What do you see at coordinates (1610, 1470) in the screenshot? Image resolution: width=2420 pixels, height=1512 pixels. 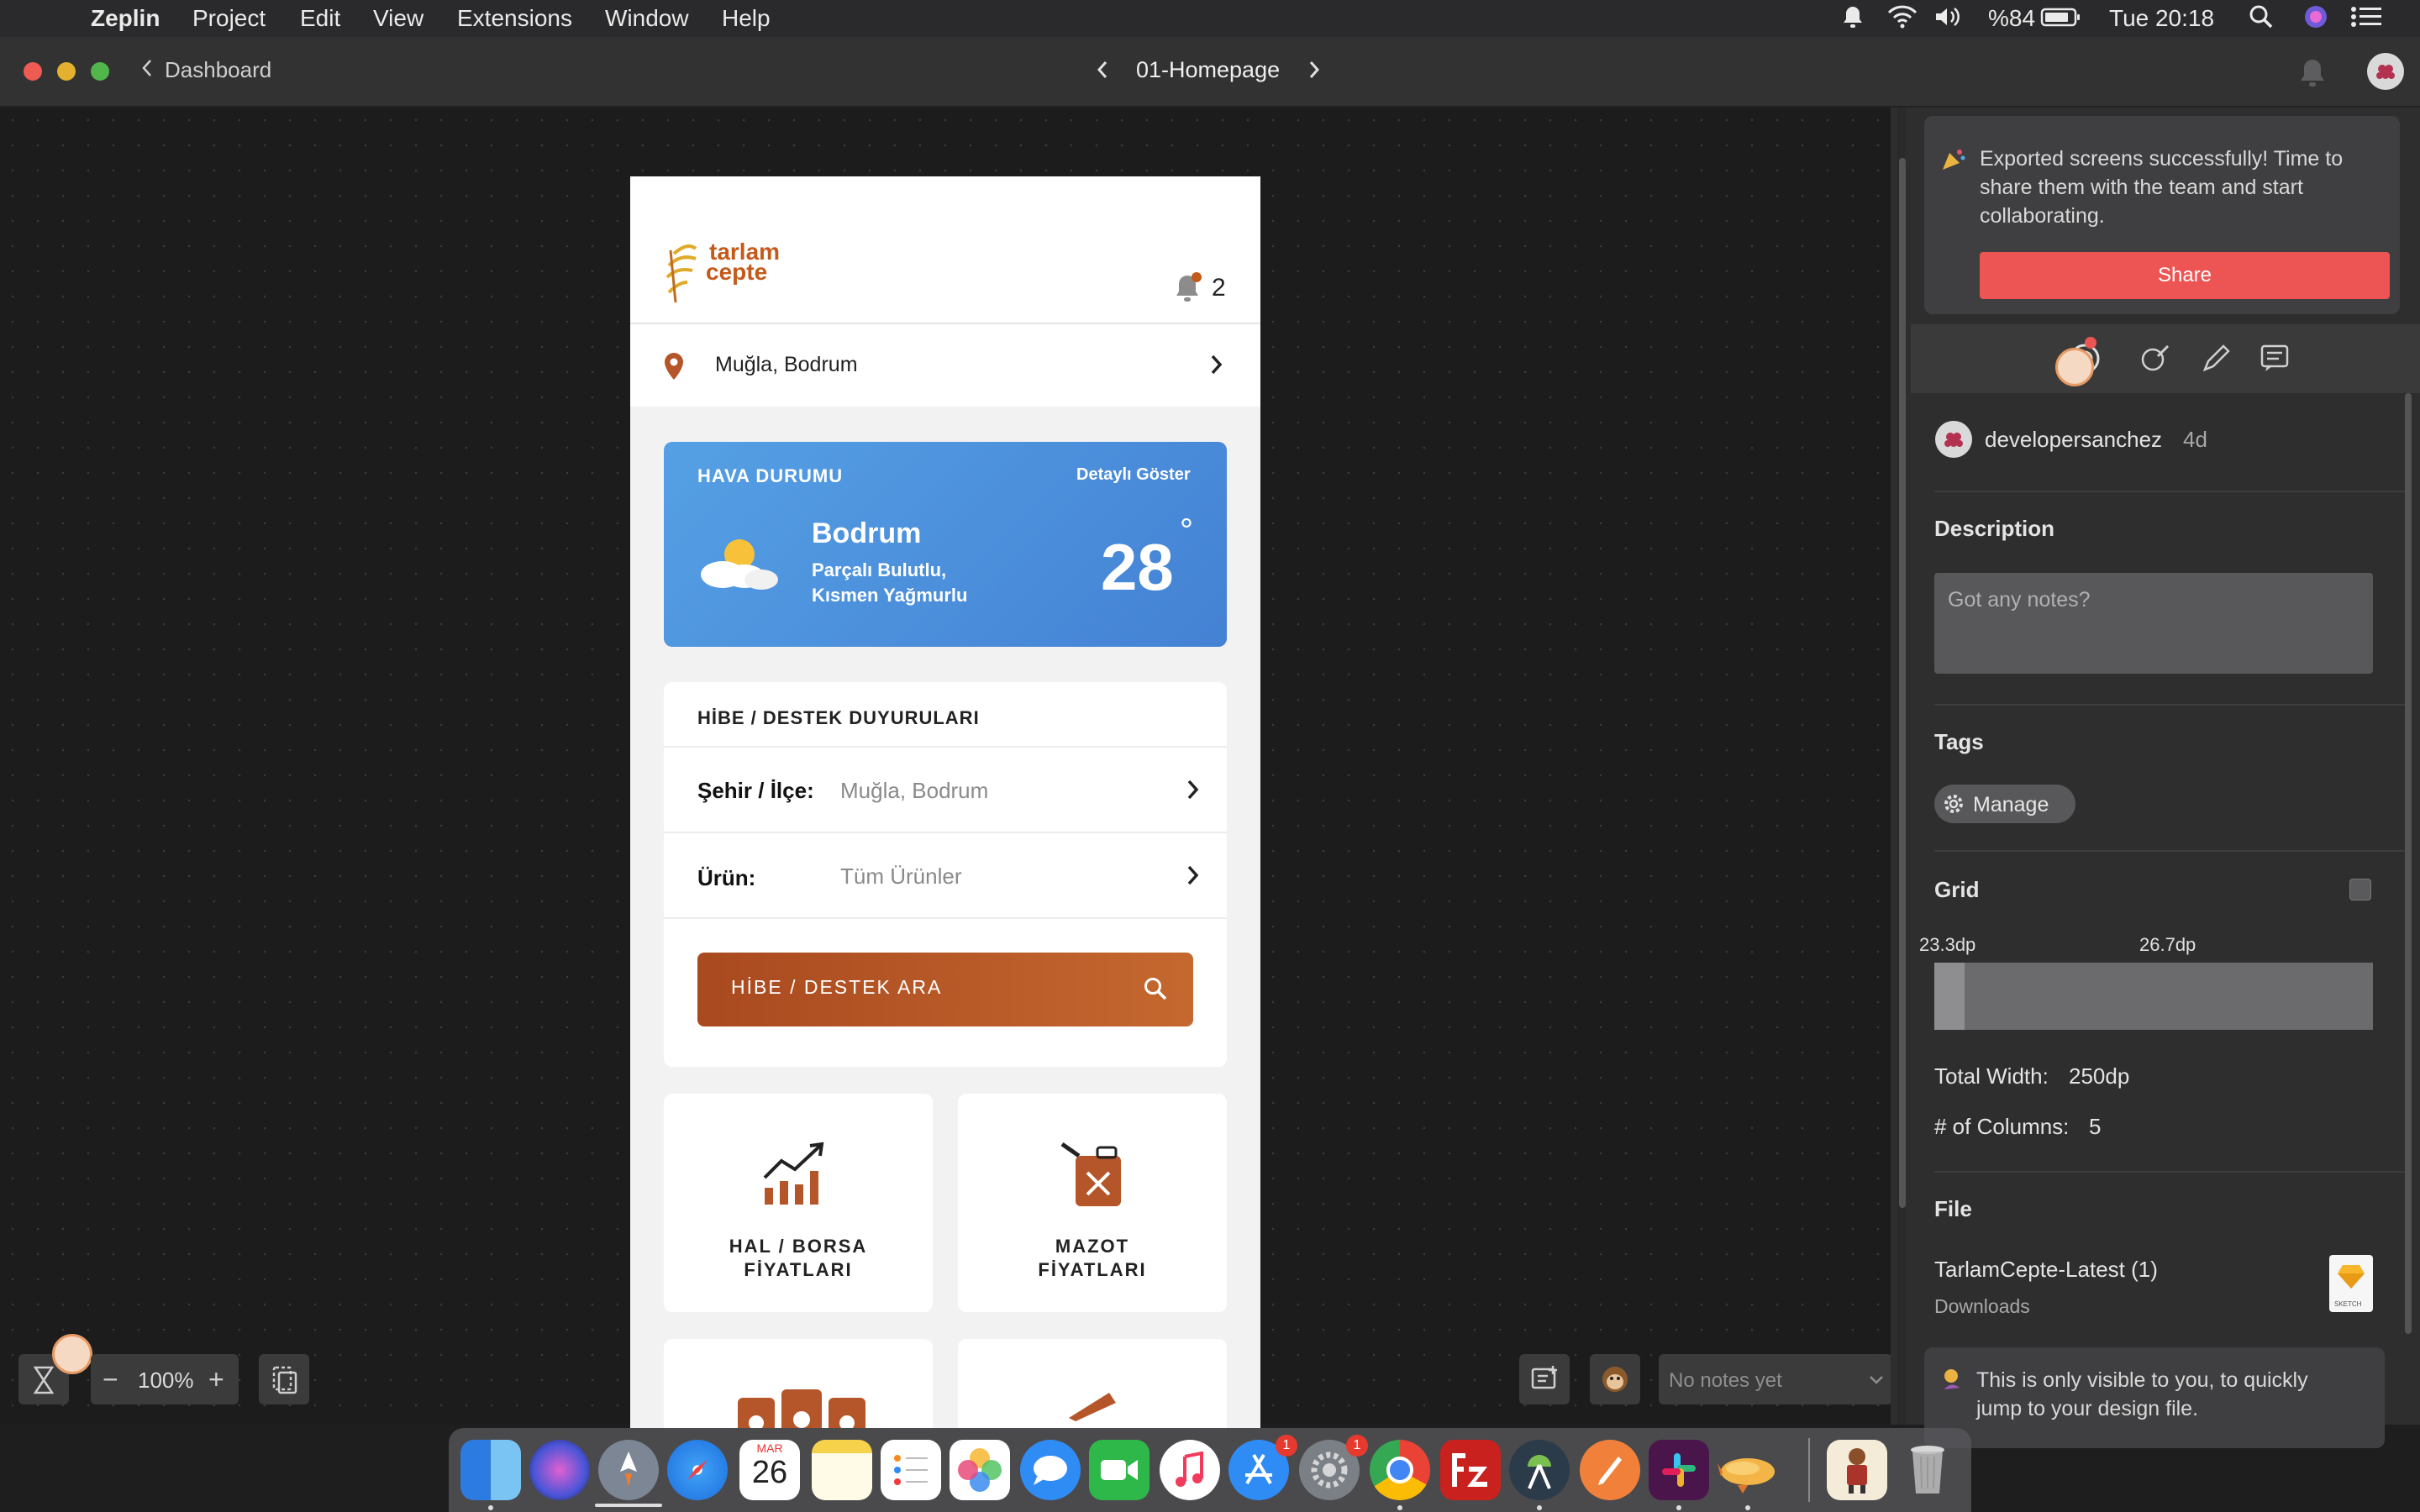 I see `postman-dock-icon` at bounding box center [1610, 1470].